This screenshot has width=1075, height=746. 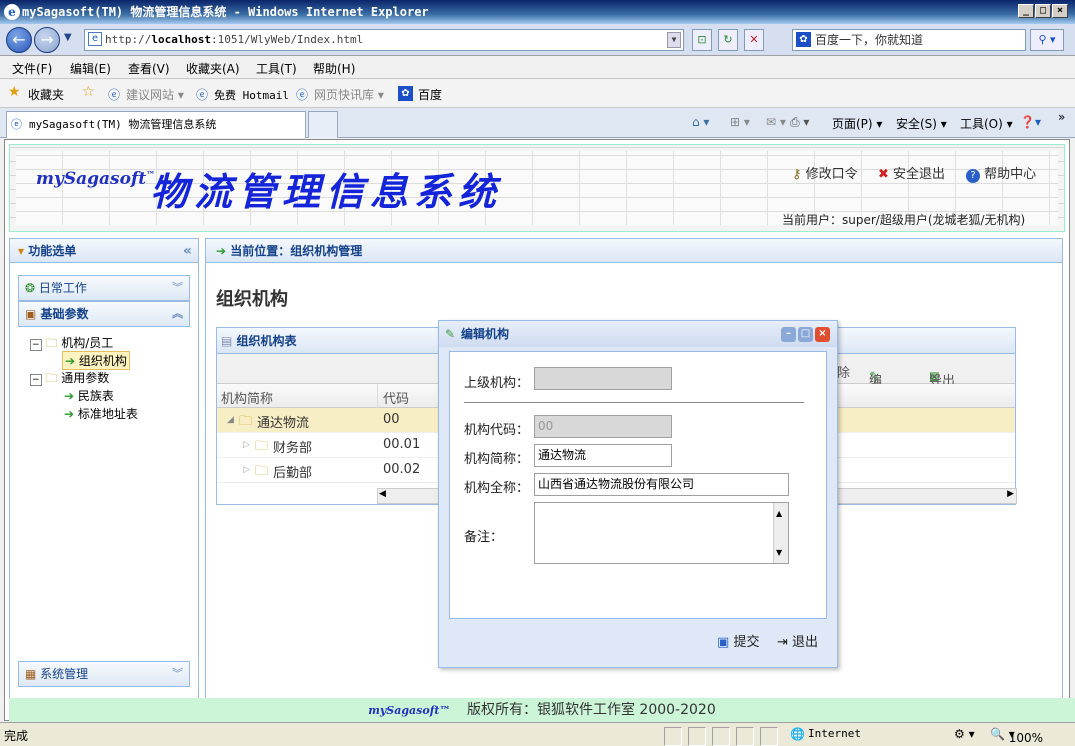 I want to click on menu-edit: 编辑(E), so click(x=90, y=68).